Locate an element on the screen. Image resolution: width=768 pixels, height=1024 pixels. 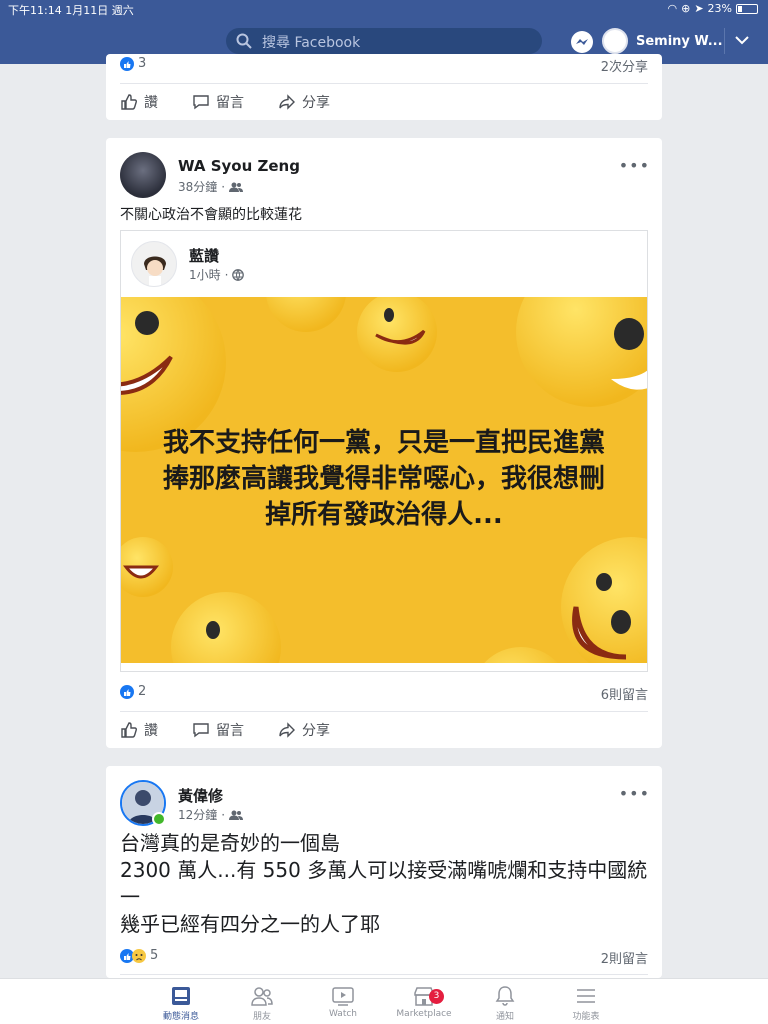
notification-badge: 3 is located at coordinates (436, 996).